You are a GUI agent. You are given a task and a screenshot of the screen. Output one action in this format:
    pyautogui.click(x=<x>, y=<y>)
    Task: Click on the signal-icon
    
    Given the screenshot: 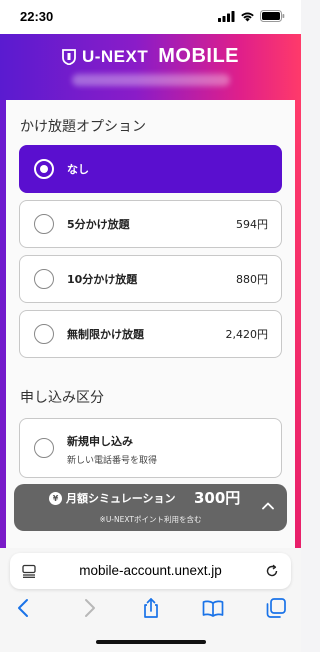 What is the action you would take?
    pyautogui.click(x=226, y=16)
    